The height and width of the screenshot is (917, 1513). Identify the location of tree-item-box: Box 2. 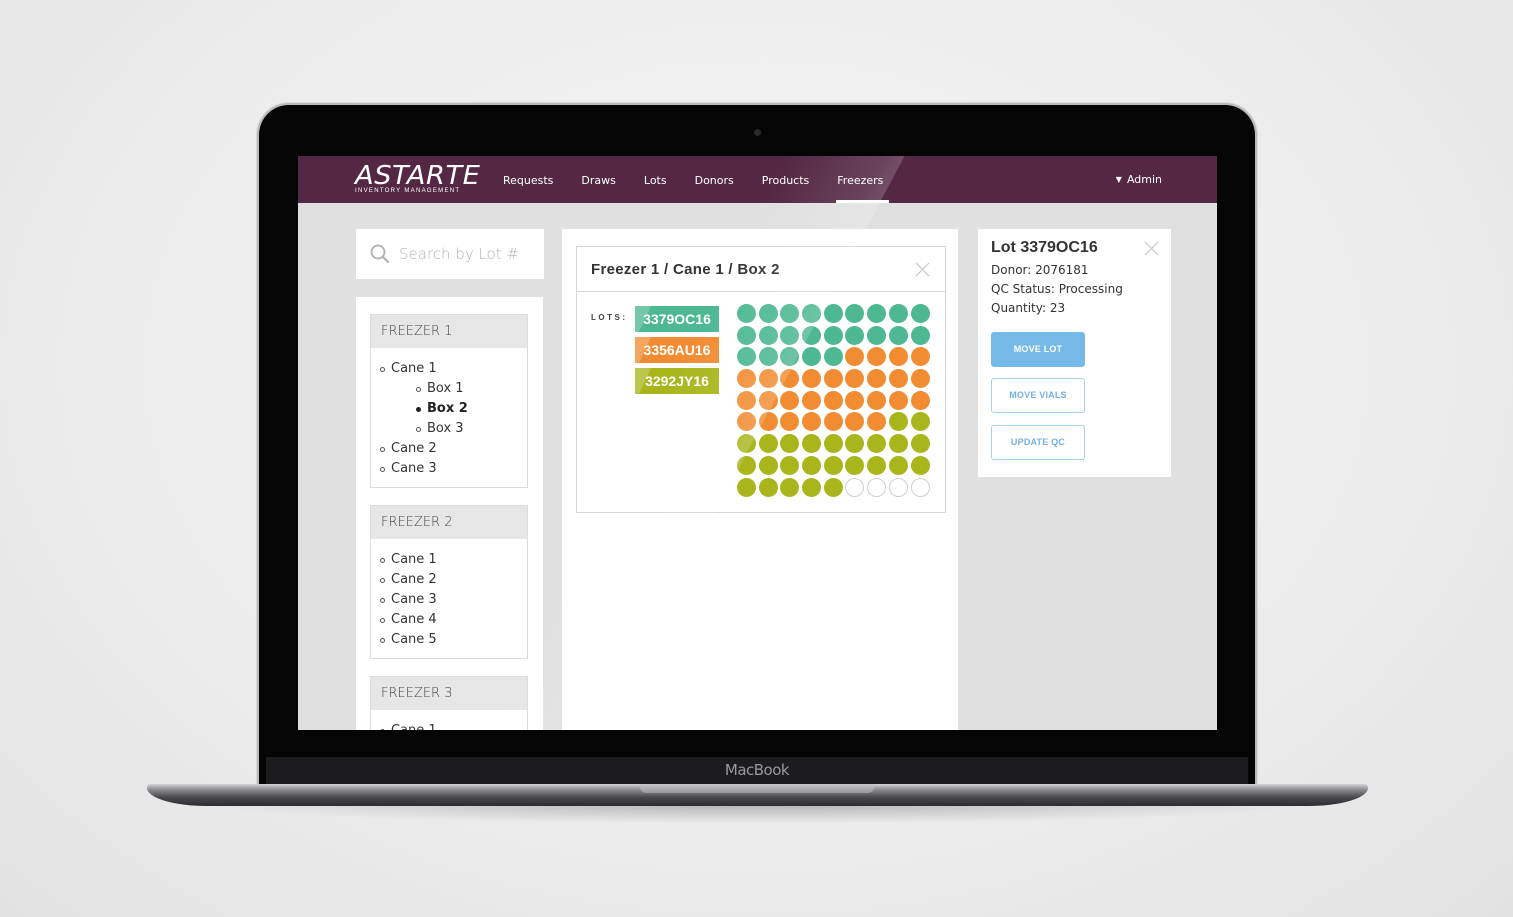
(453, 409).